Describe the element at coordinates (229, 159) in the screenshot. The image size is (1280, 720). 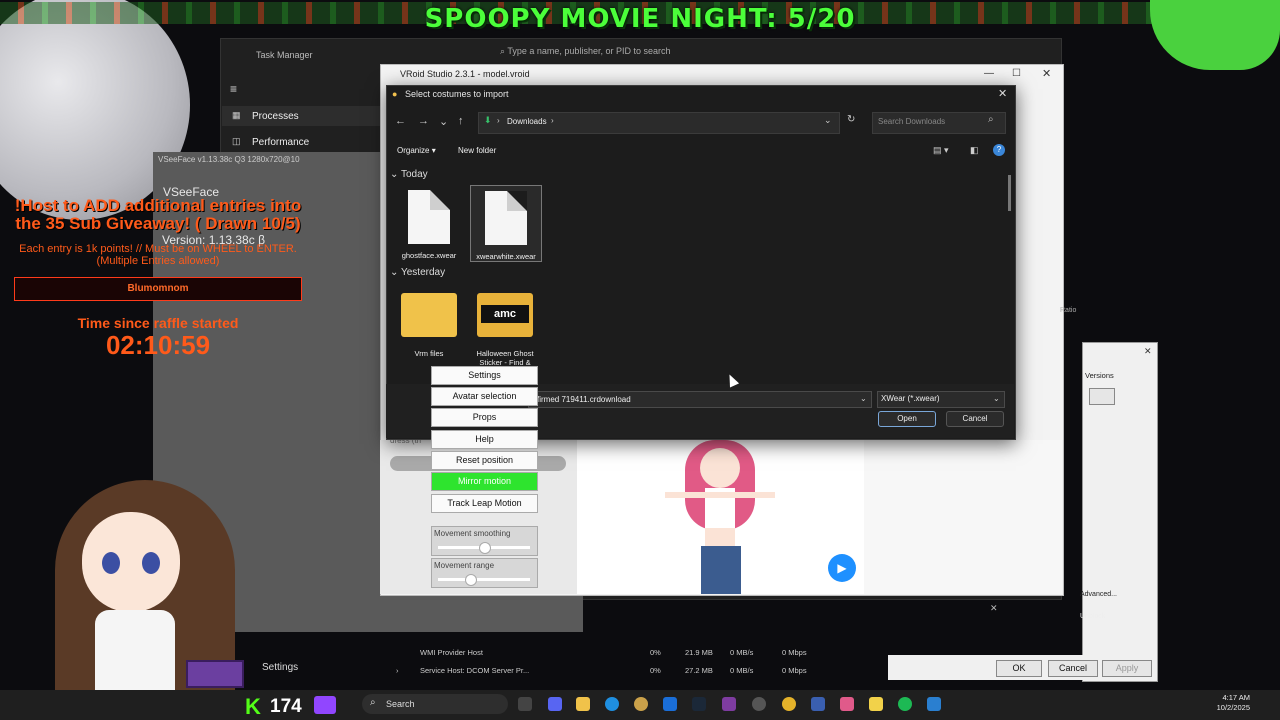
I see `vseeface-title: VSeeFace v1.13.38c Q3 1280x720@10` at that location.